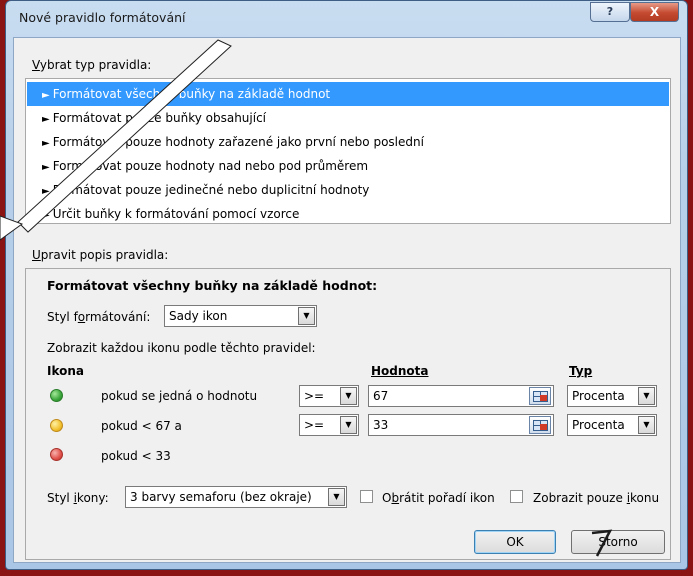  What do you see at coordinates (12, 228) in the screenshot?
I see `annotation-arrow-tail` at bounding box center [12, 228].